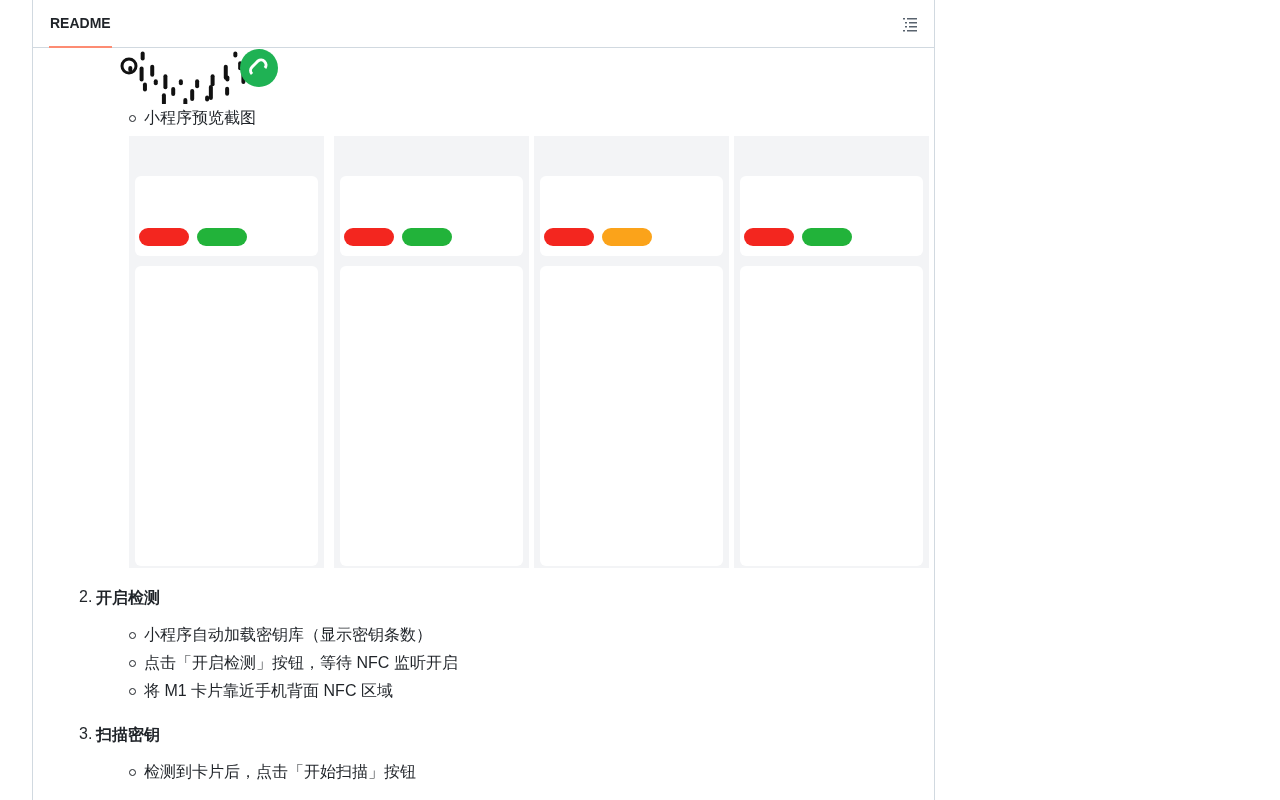 The image size is (1280, 800). What do you see at coordinates (280, 771) in the screenshot?
I see `list-item-text: 检测到卡片后，点击「开始扫描」按钮` at bounding box center [280, 771].